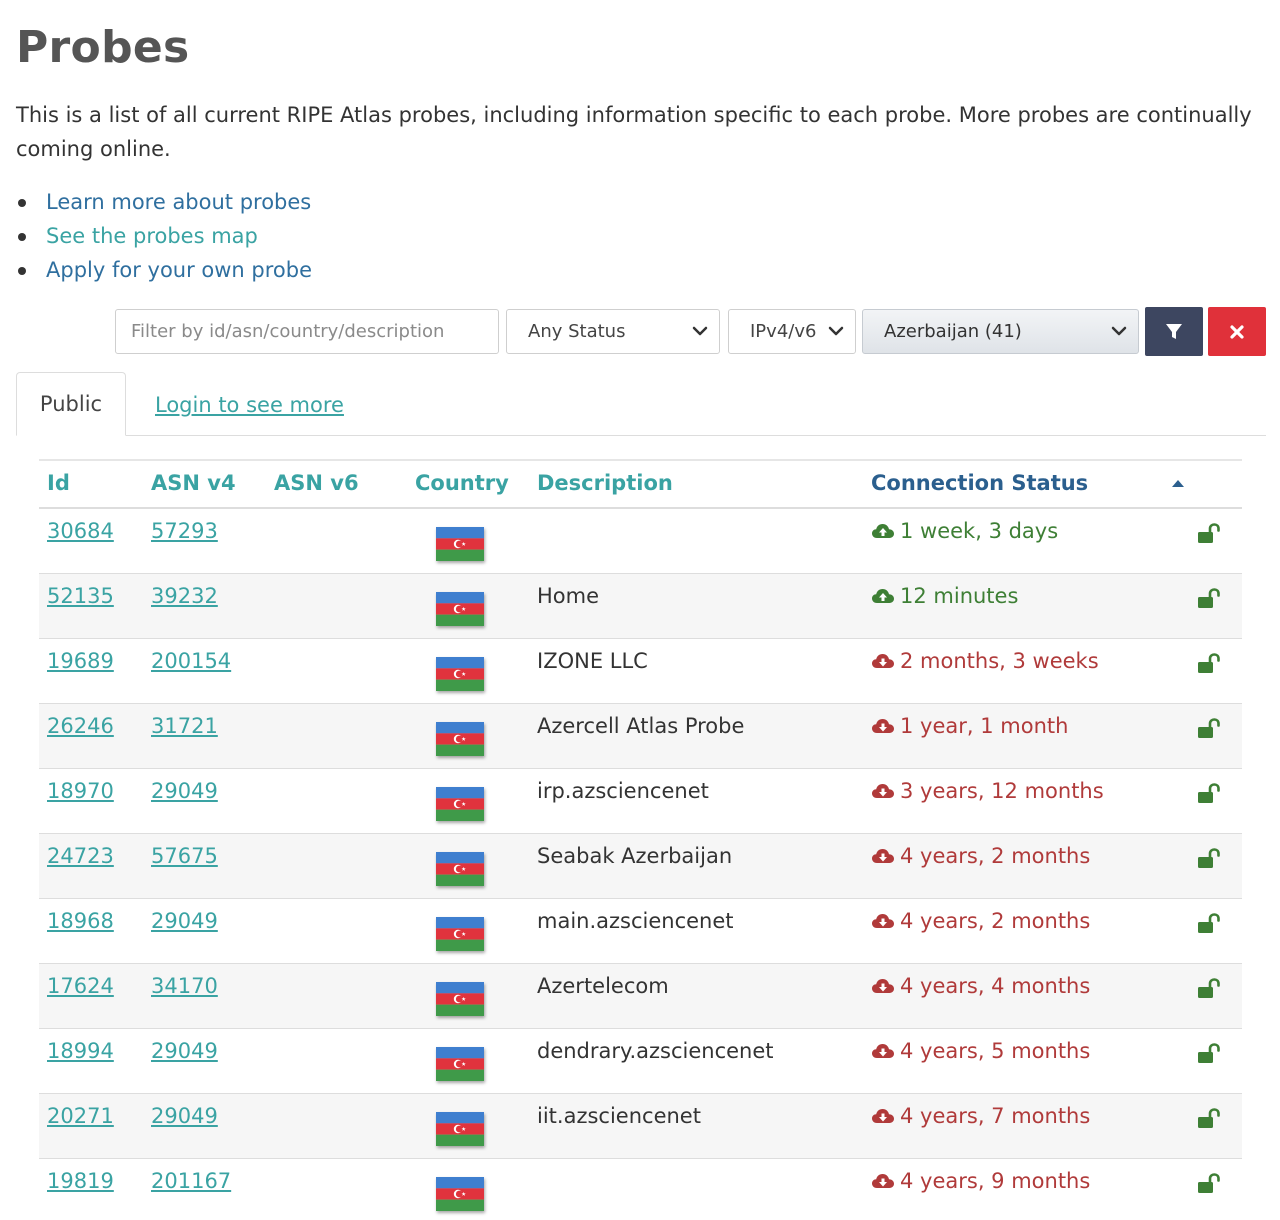  What do you see at coordinates (987, 791) in the screenshot?
I see `connection-status: 3 years, 12 months` at bounding box center [987, 791].